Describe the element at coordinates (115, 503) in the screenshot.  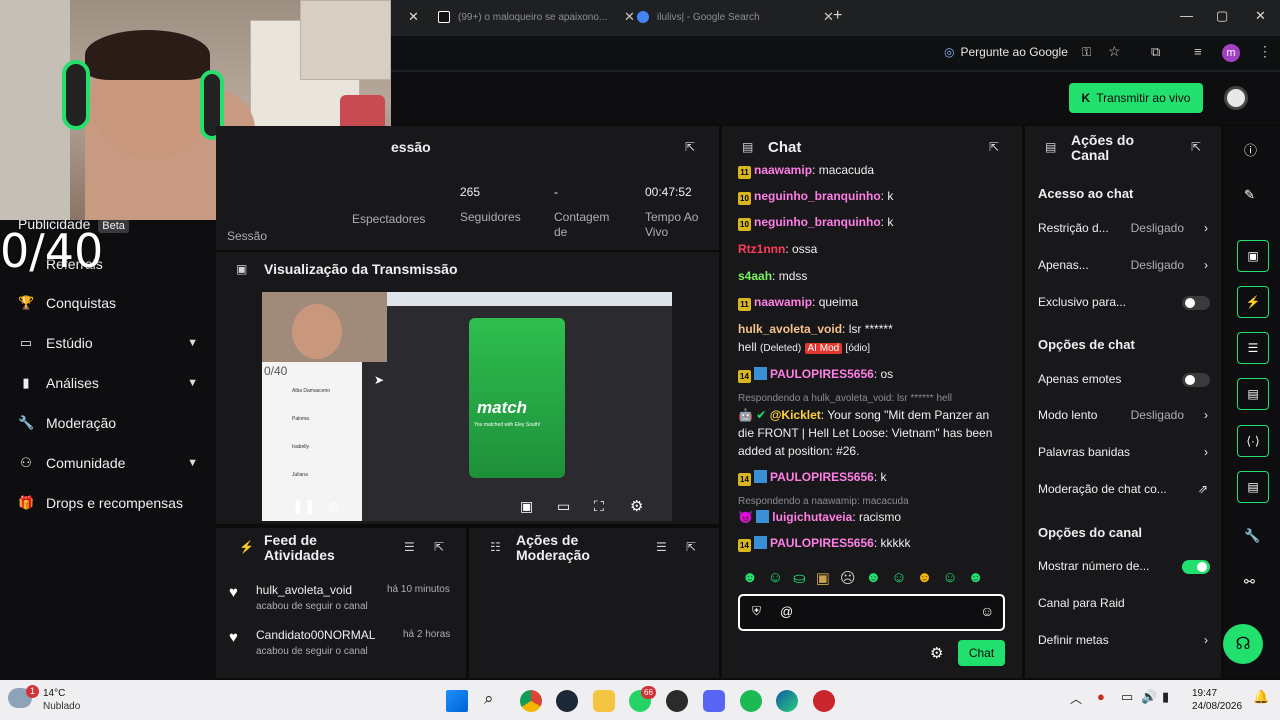
I see `sidebar-item-drops: 🎁 Drops e recompensas` at that location.